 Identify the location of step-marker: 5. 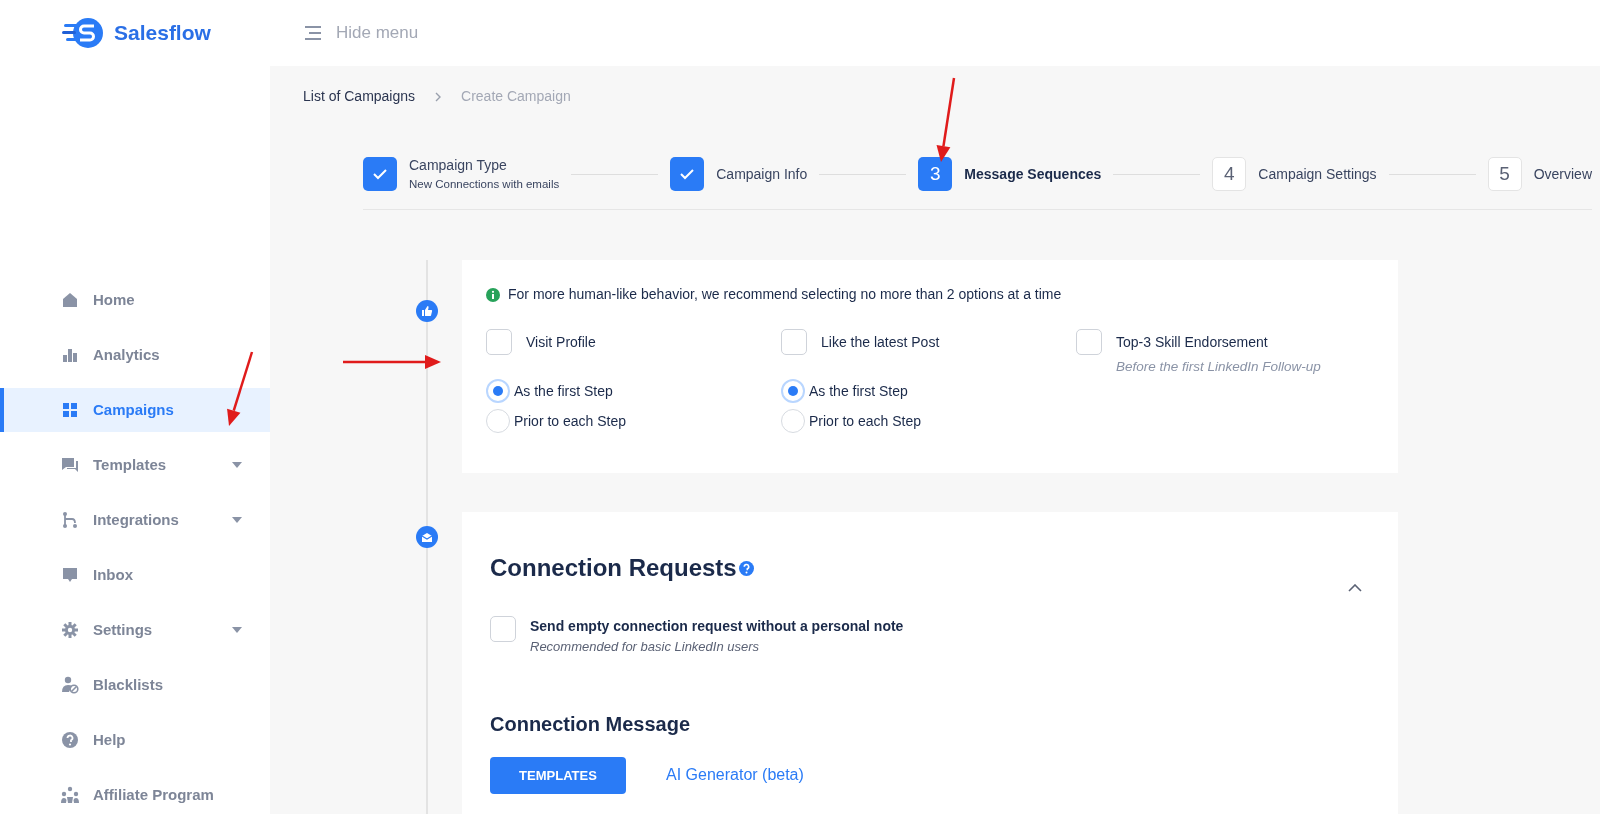
(1504, 174).